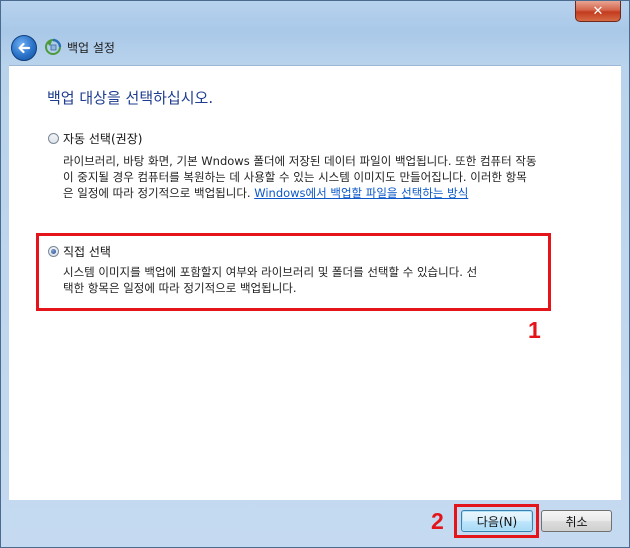 Image resolution: width=630 pixels, height=548 pixels. What do you see at coordinates (159, 193) in the screenshot?
I see `auto-select-desc-text: 은 일정에 따라 정기적으로 백업됩니다.` at bounding box center [159, 193].